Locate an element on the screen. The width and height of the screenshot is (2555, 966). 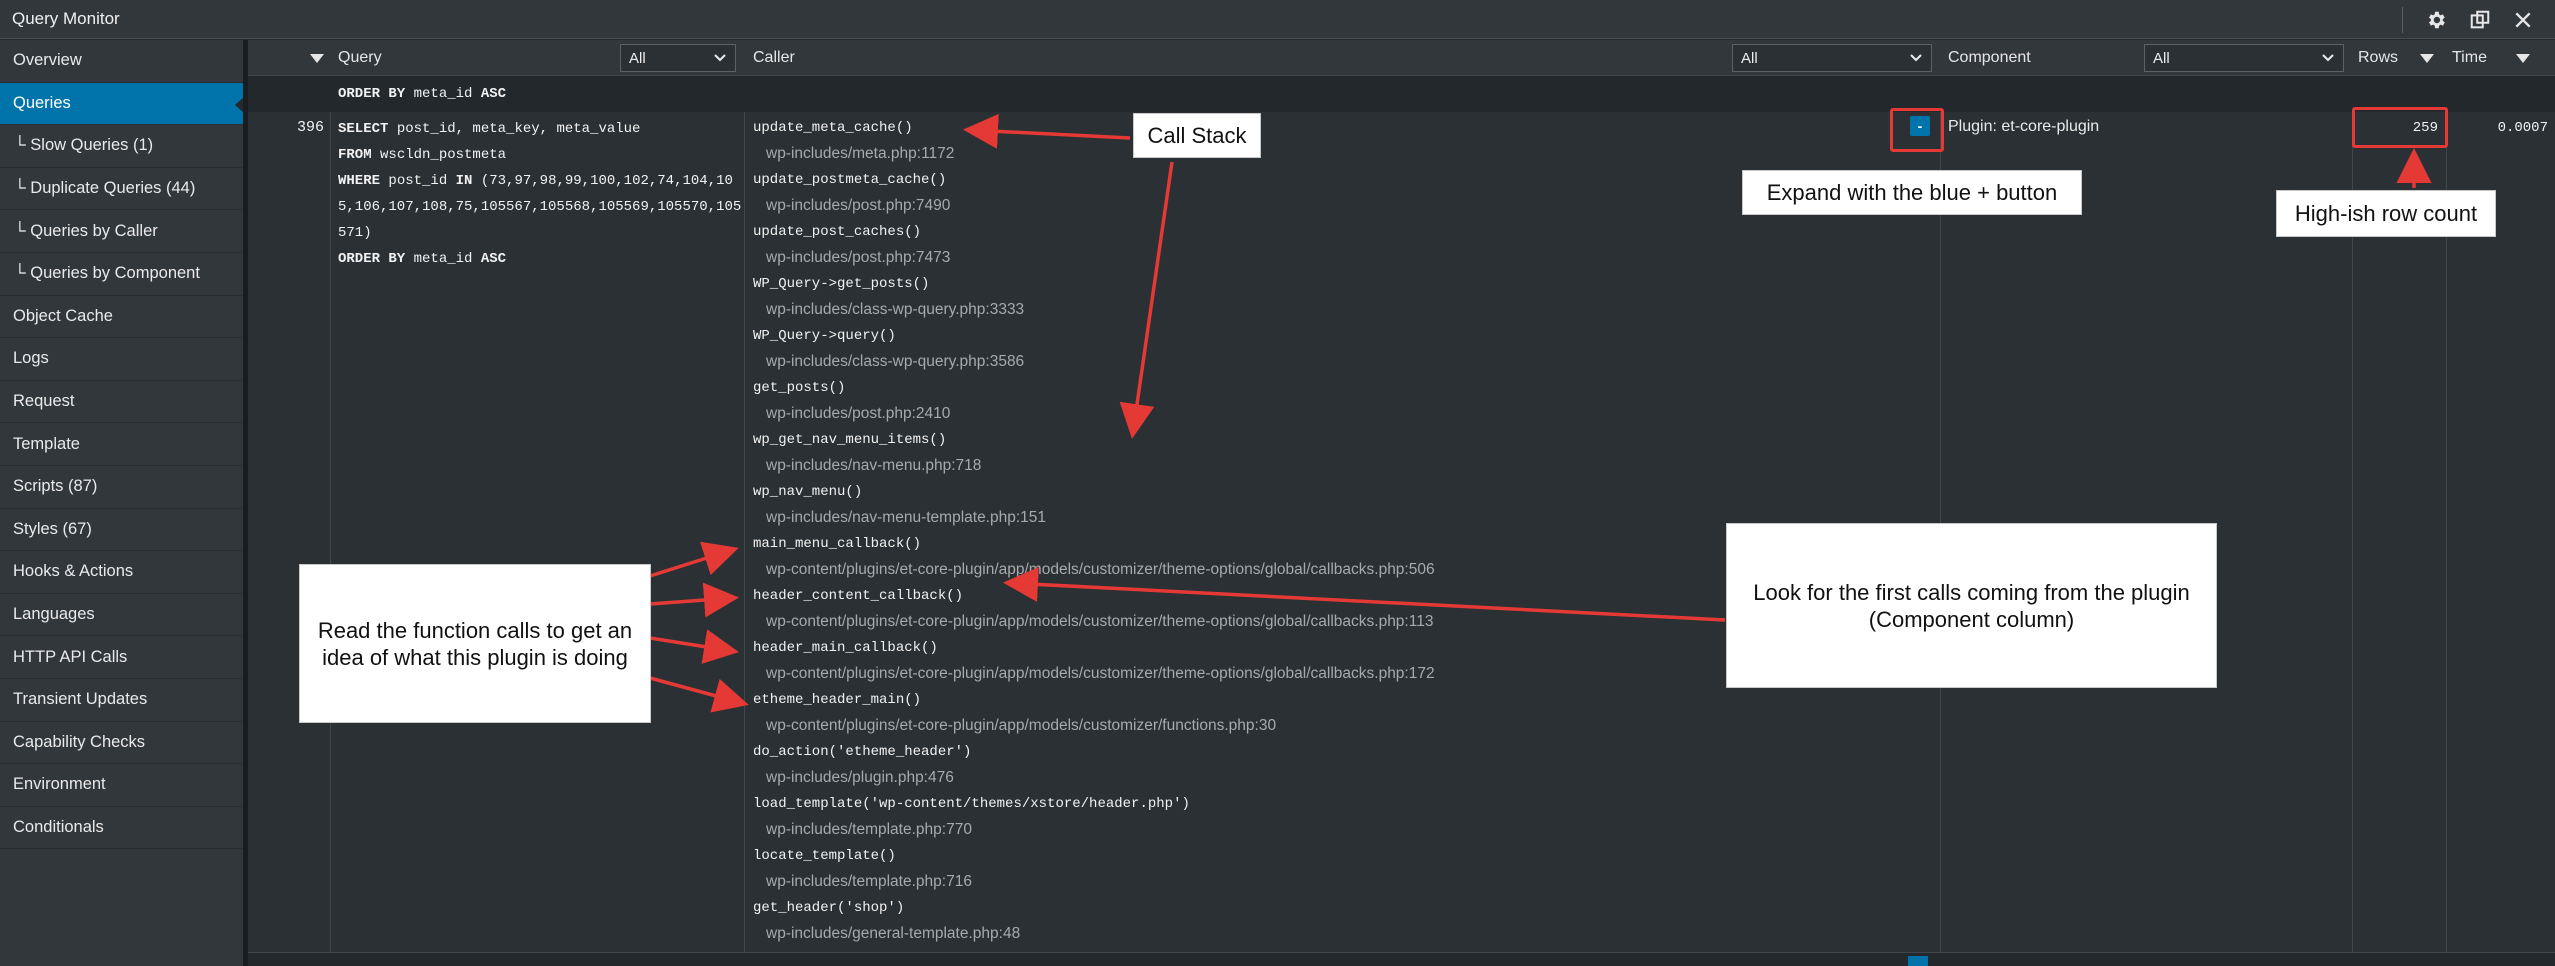
toolbar-divider is located at coordinates (2402, 19).